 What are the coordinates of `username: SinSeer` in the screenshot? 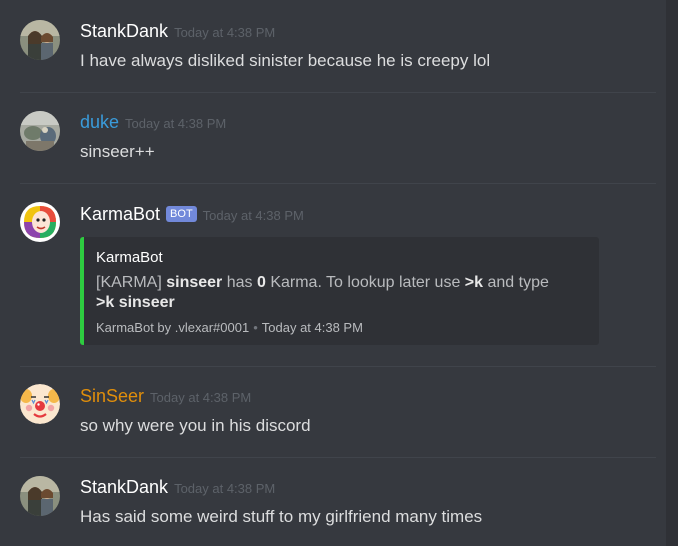 It's located at (112, 396).